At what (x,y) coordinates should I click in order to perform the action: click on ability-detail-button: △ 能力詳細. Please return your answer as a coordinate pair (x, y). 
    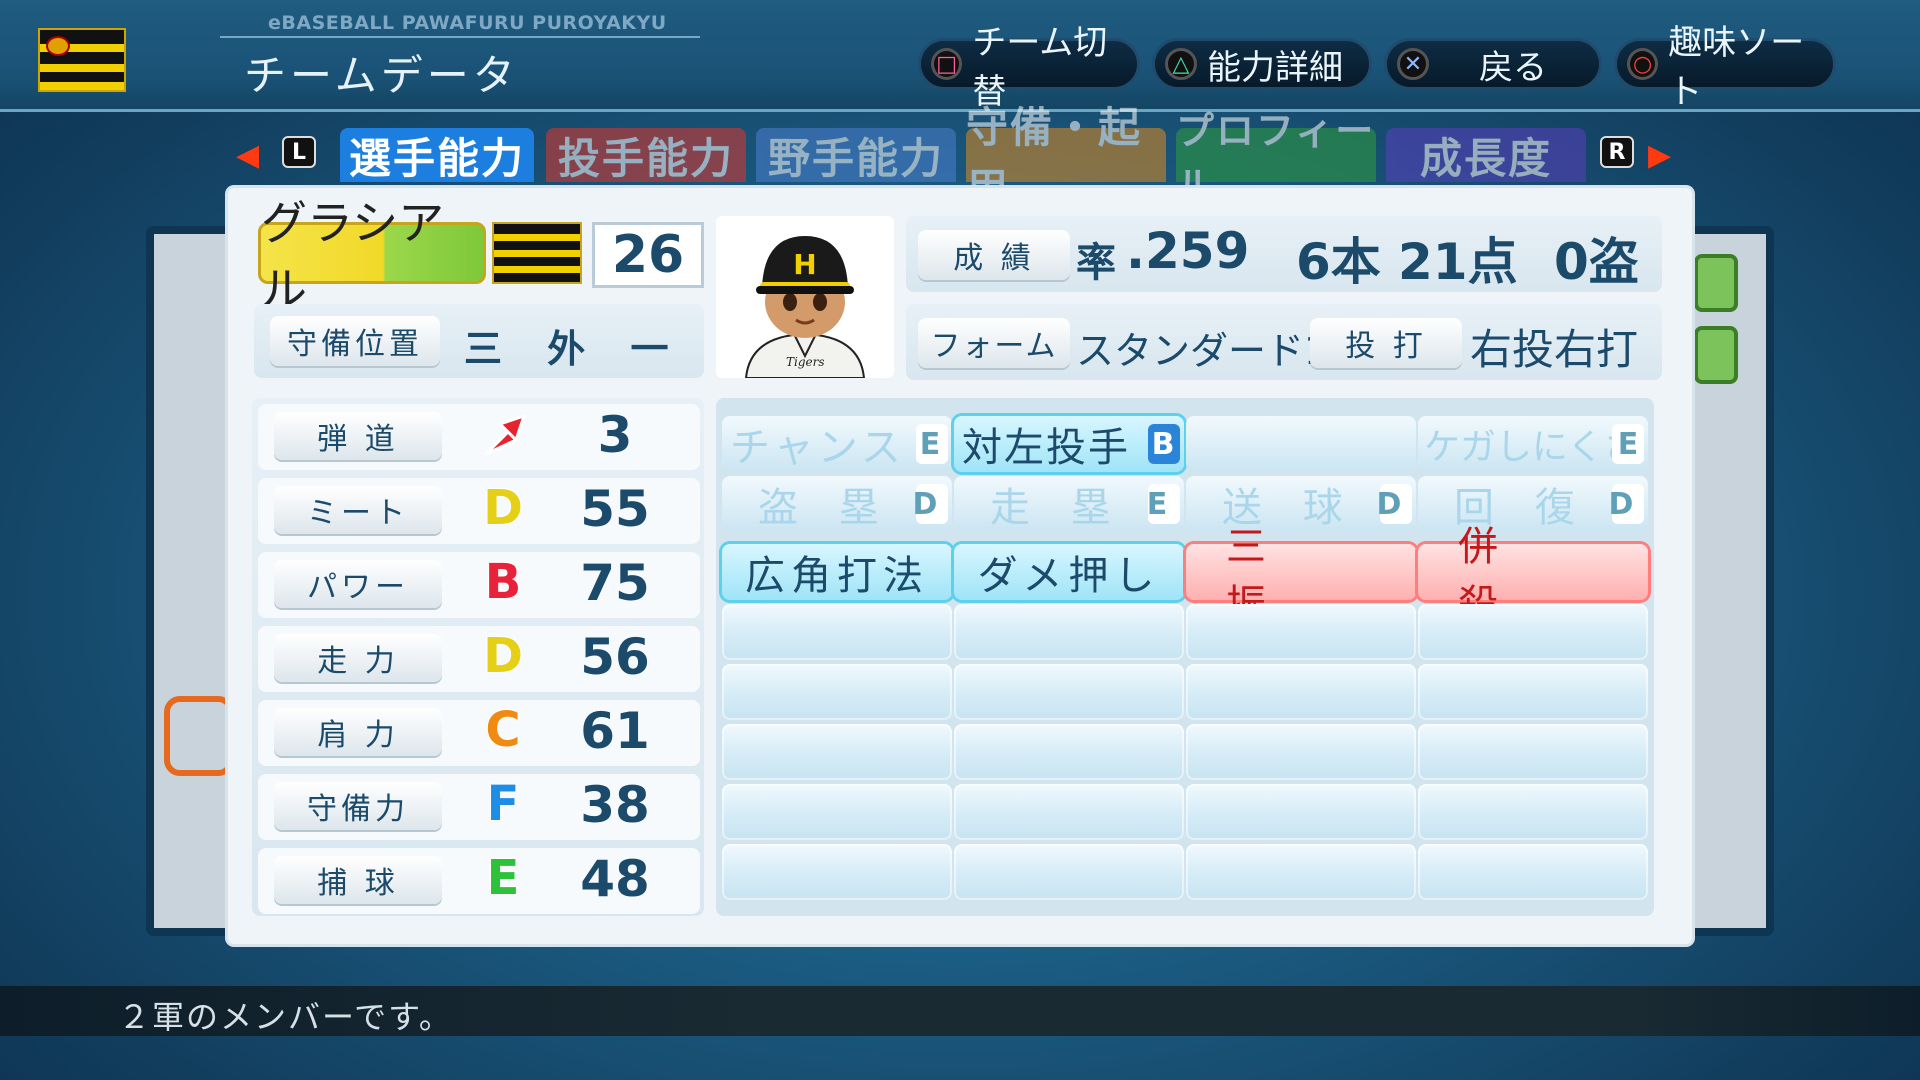
    Looking at the image, I should click on (1262, 64).